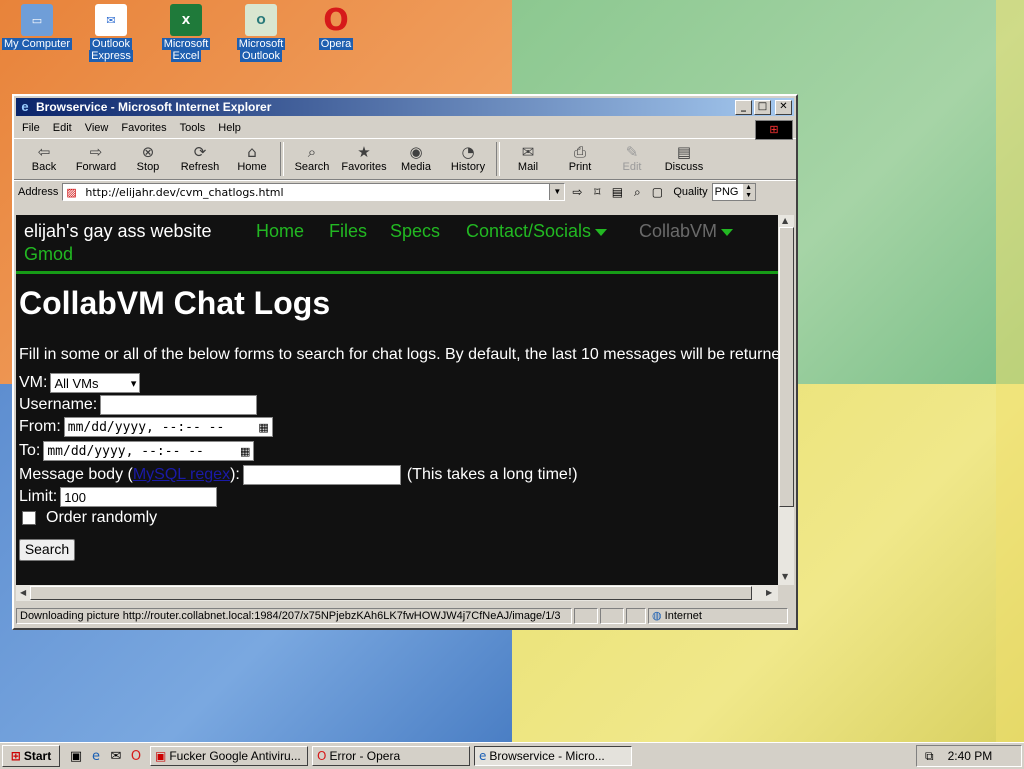  Describe the element at coordinates (143, 128) in the screenshot. I see `menu-favorites: Favorites` at that location.